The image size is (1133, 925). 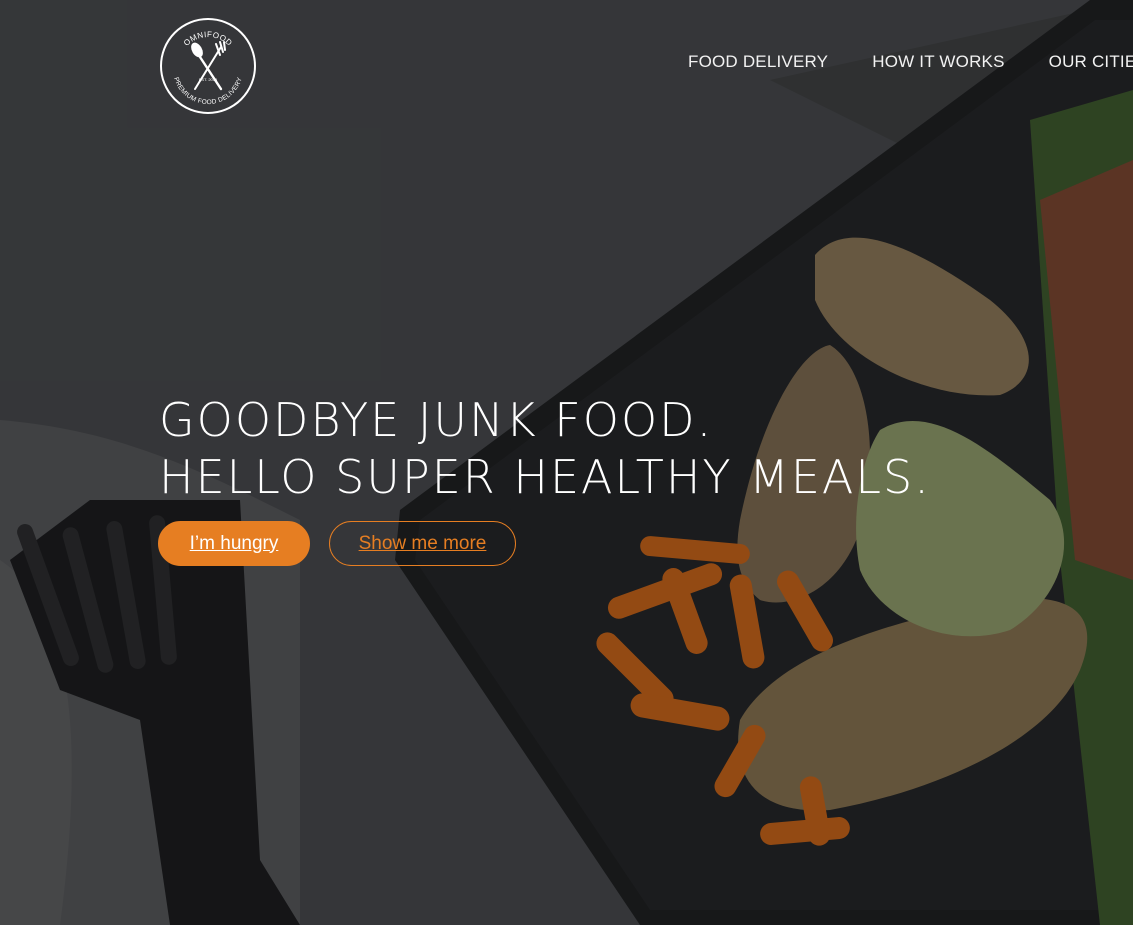 I want to click on headline-line-1: GOODBYE JUNK FOOD., so click(x=436, y=420).